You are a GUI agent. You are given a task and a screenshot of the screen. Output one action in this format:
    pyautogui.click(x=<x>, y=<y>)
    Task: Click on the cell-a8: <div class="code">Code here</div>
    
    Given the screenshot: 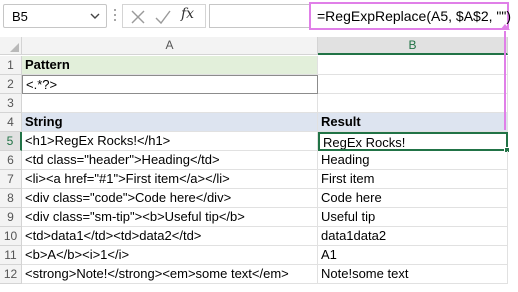 What is the action you would take?
    pyautogui.click(x=170, y=198)
    